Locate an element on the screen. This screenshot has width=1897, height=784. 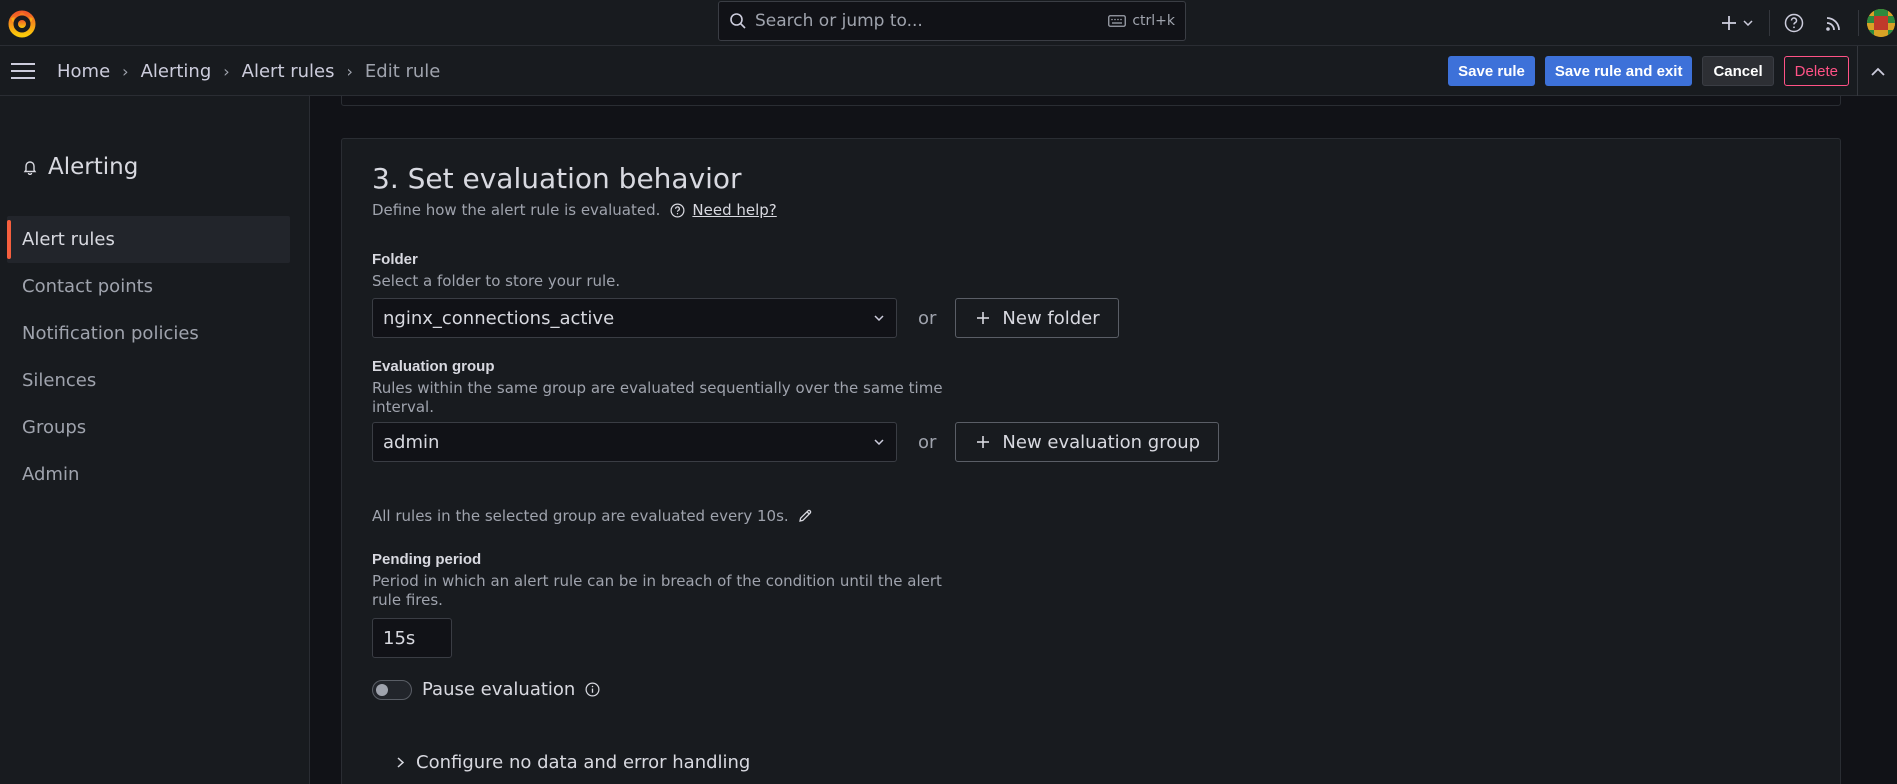
no-data-error-handling-label: Configure no data and error handling is located at coordinates (583, 762).